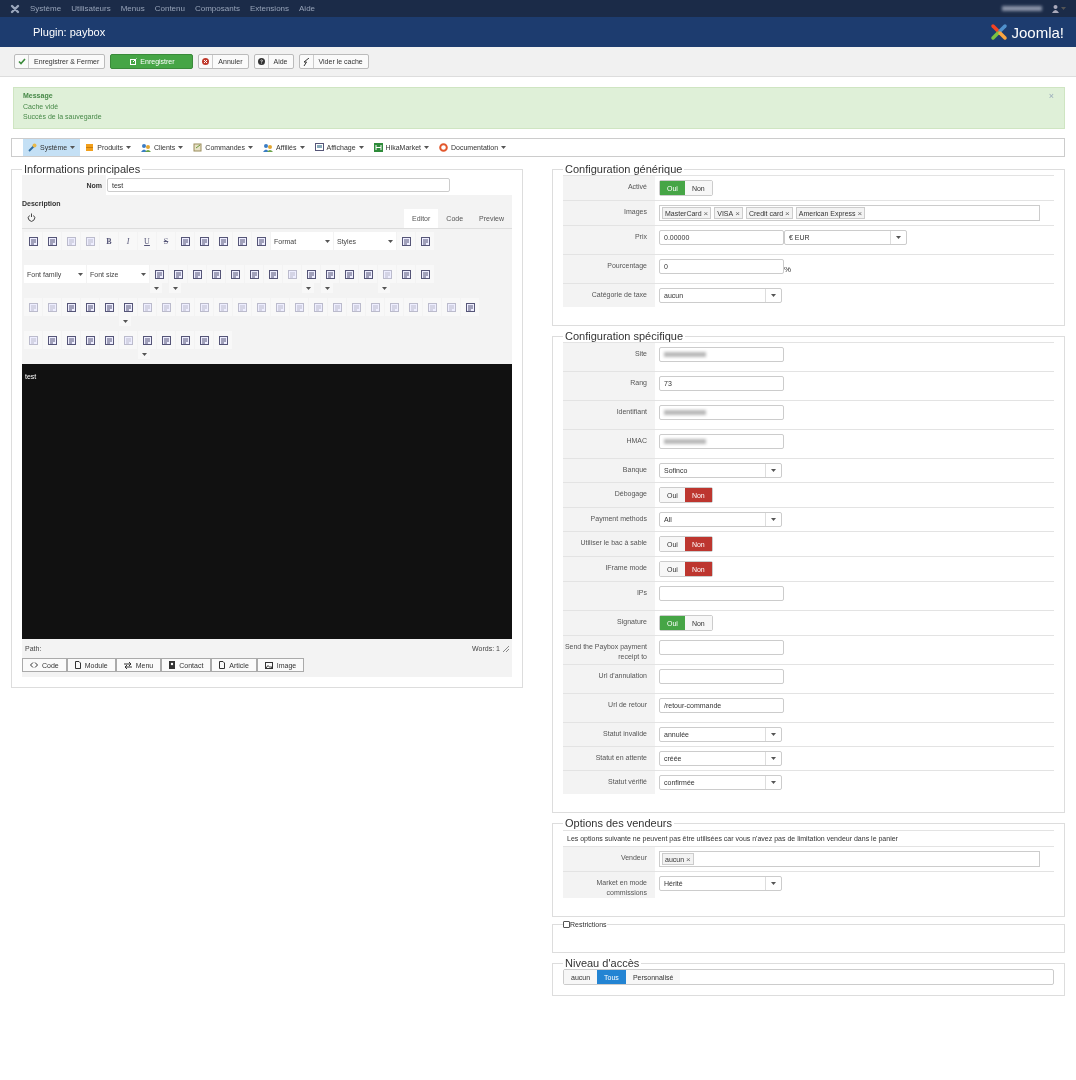 Image resolution: width=1076 pixels, height=1080 pixels. Describe the element at coordinates (307, 8) in the screenshot. I see `menu-item: Aide` at that location.